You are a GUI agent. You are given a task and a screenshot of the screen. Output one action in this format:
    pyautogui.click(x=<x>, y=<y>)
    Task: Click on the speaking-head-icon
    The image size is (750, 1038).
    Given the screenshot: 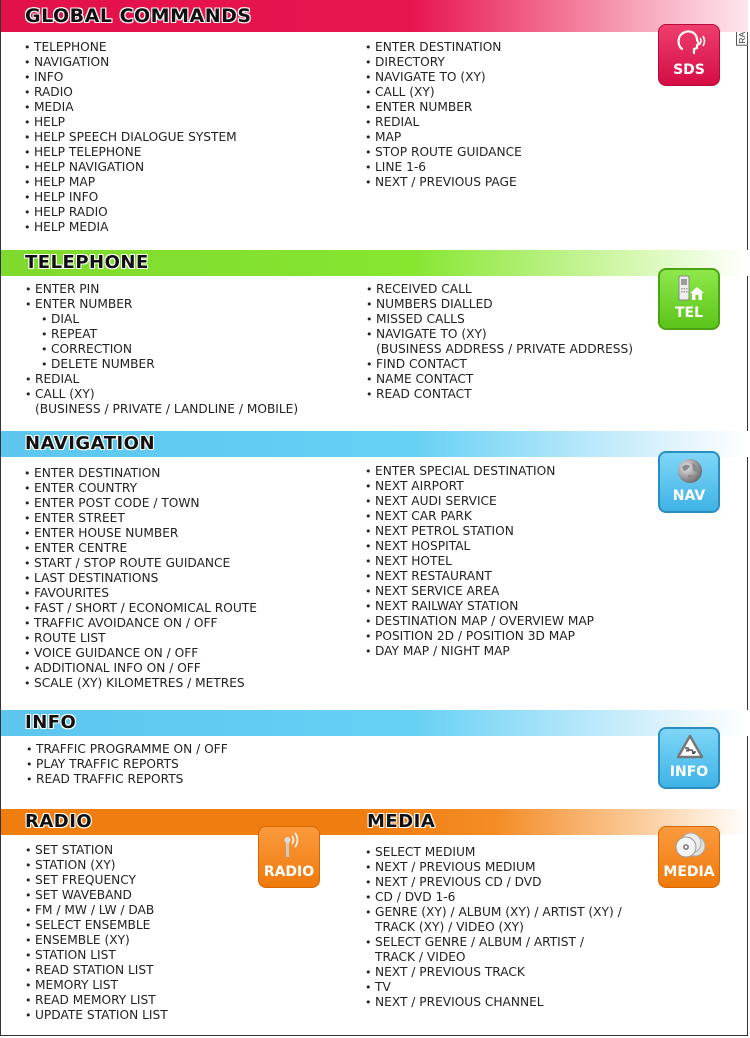 What is the action you would take?
    pyautogui.click(x=691, y=42)
    